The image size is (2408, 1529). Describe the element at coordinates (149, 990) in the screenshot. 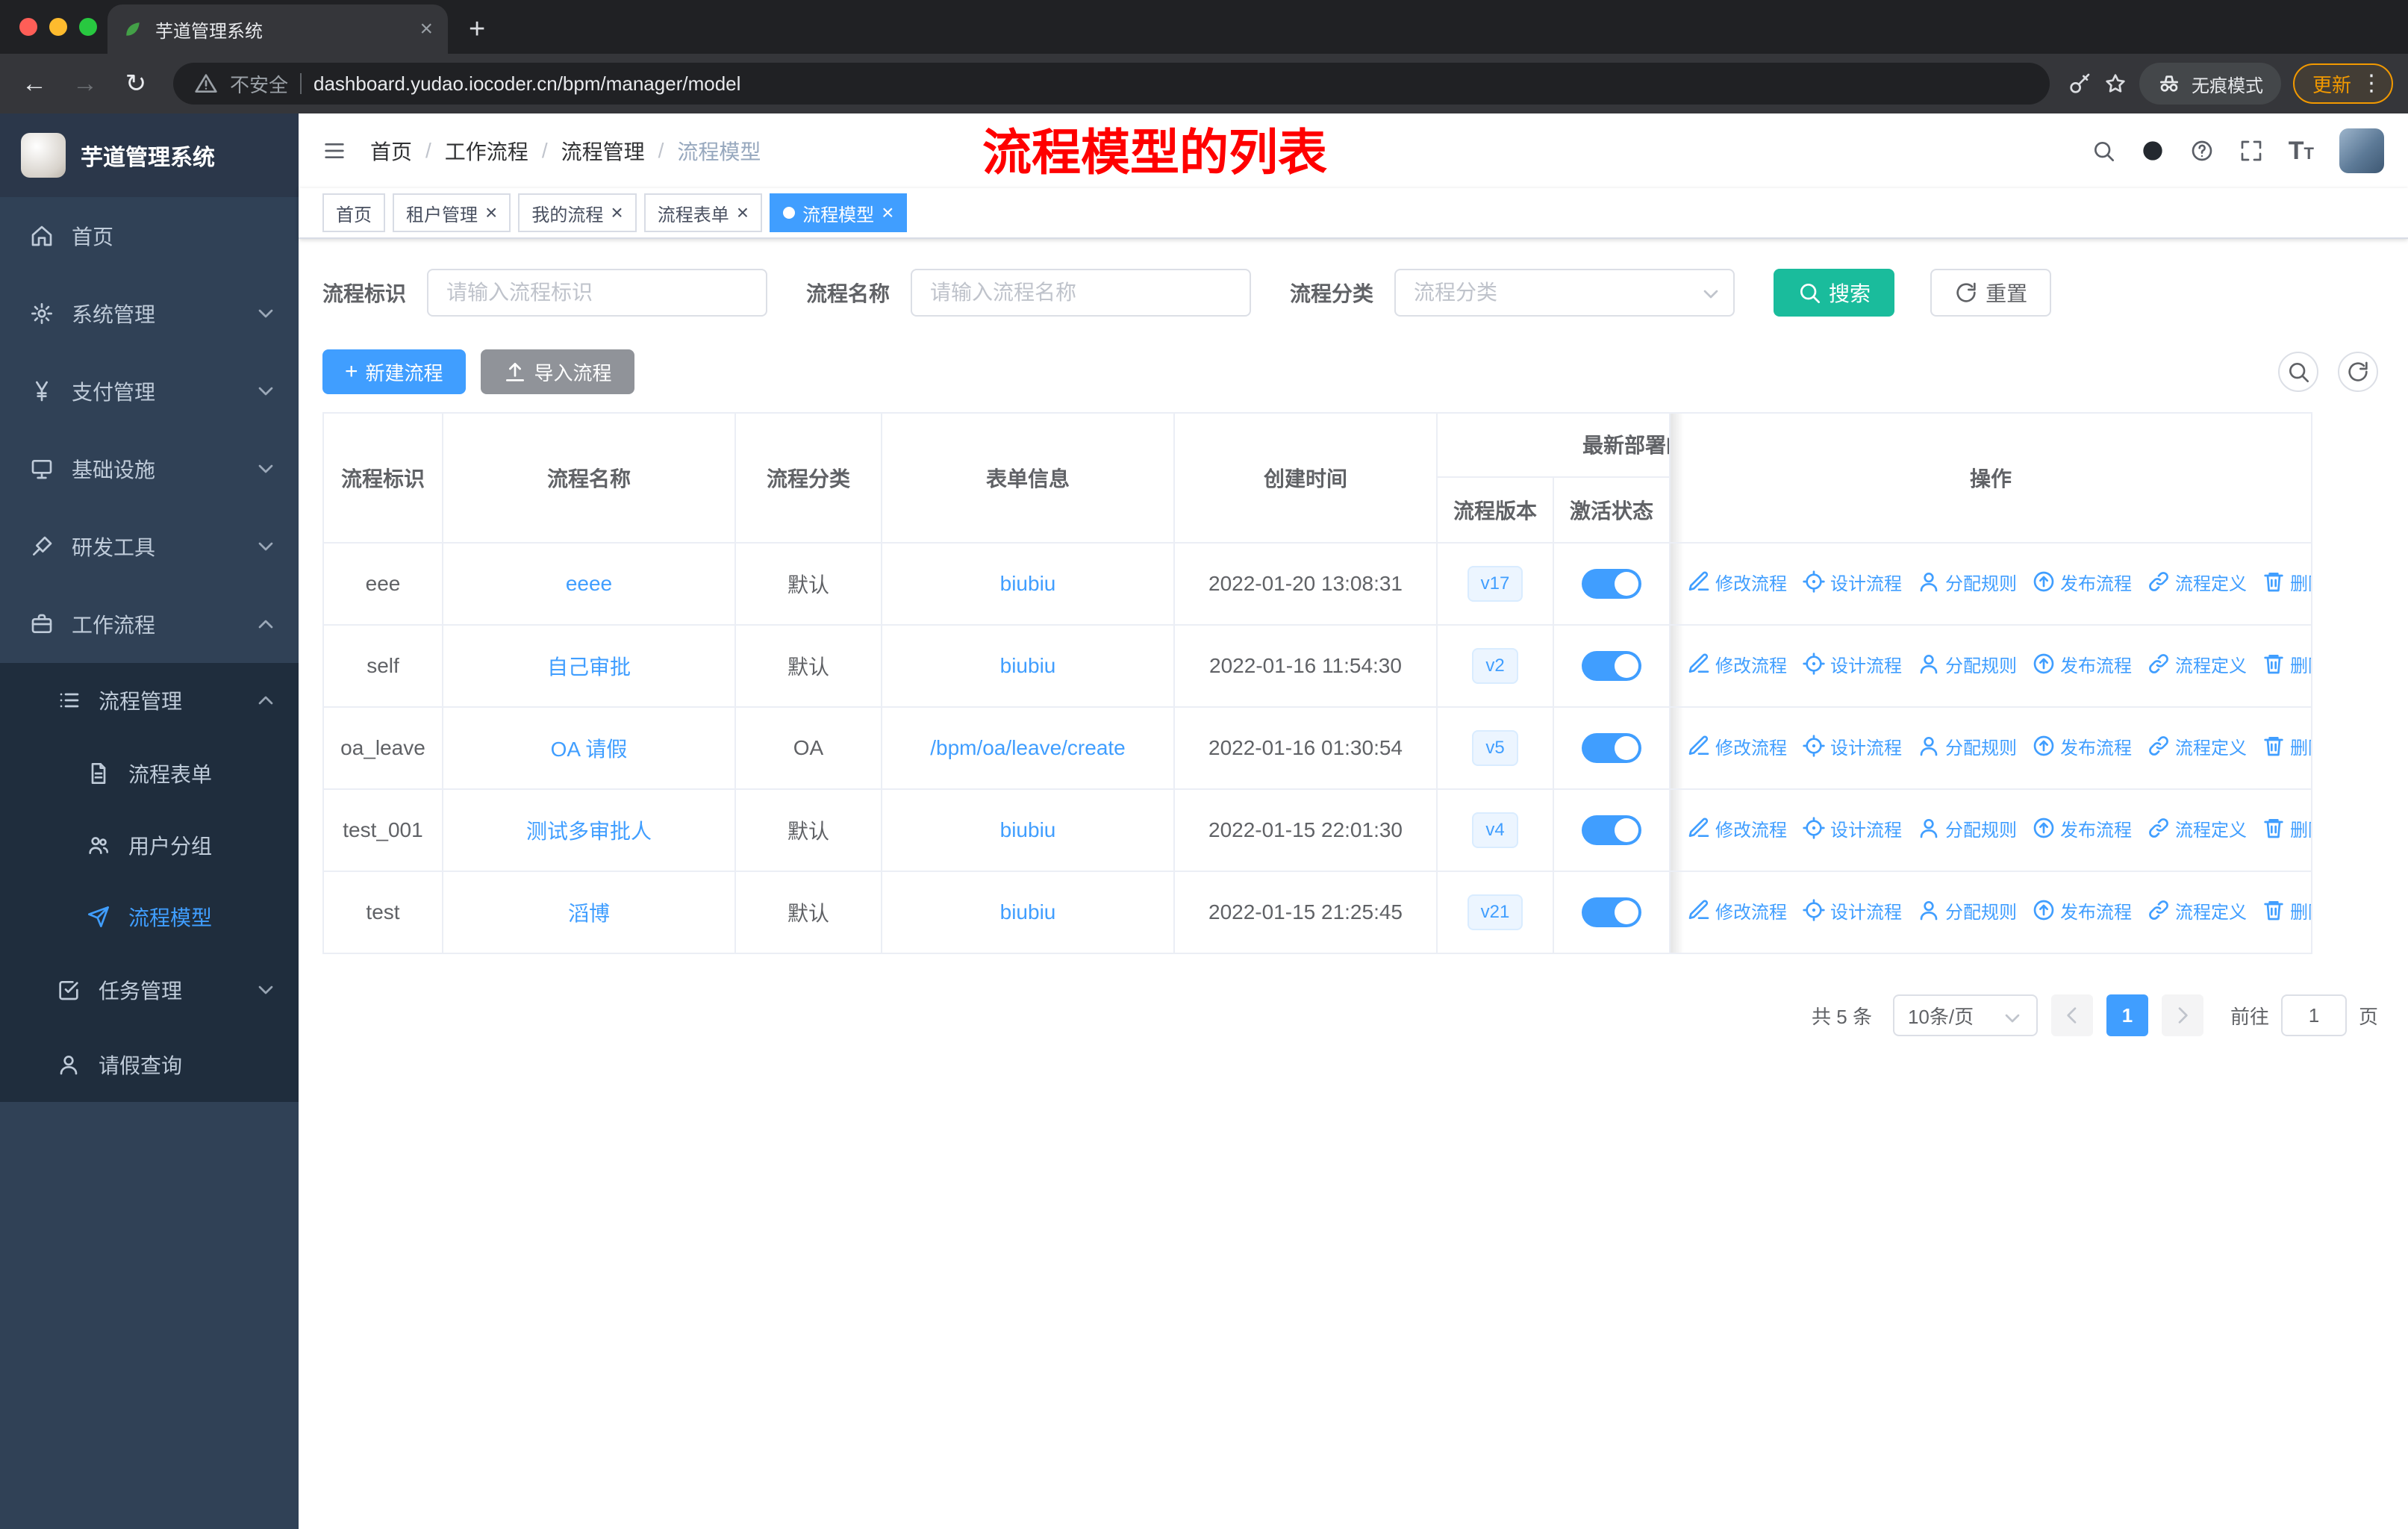

I see `sidebar-item: 任务管理` at that location.